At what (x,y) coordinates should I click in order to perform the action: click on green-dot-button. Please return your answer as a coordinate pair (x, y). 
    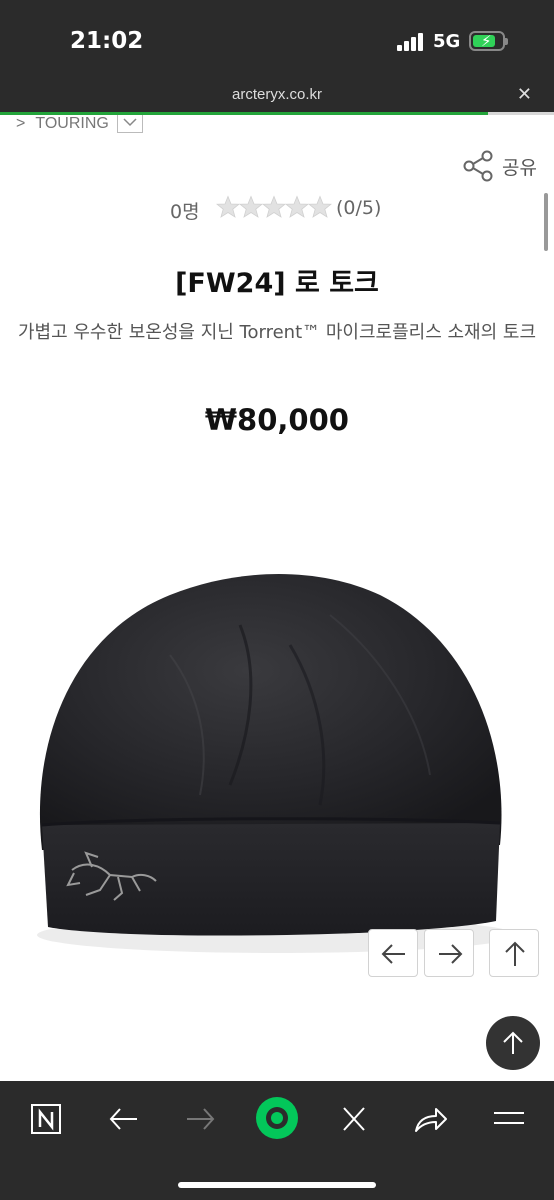
    Looking at the image, I should click on (277, 1118).